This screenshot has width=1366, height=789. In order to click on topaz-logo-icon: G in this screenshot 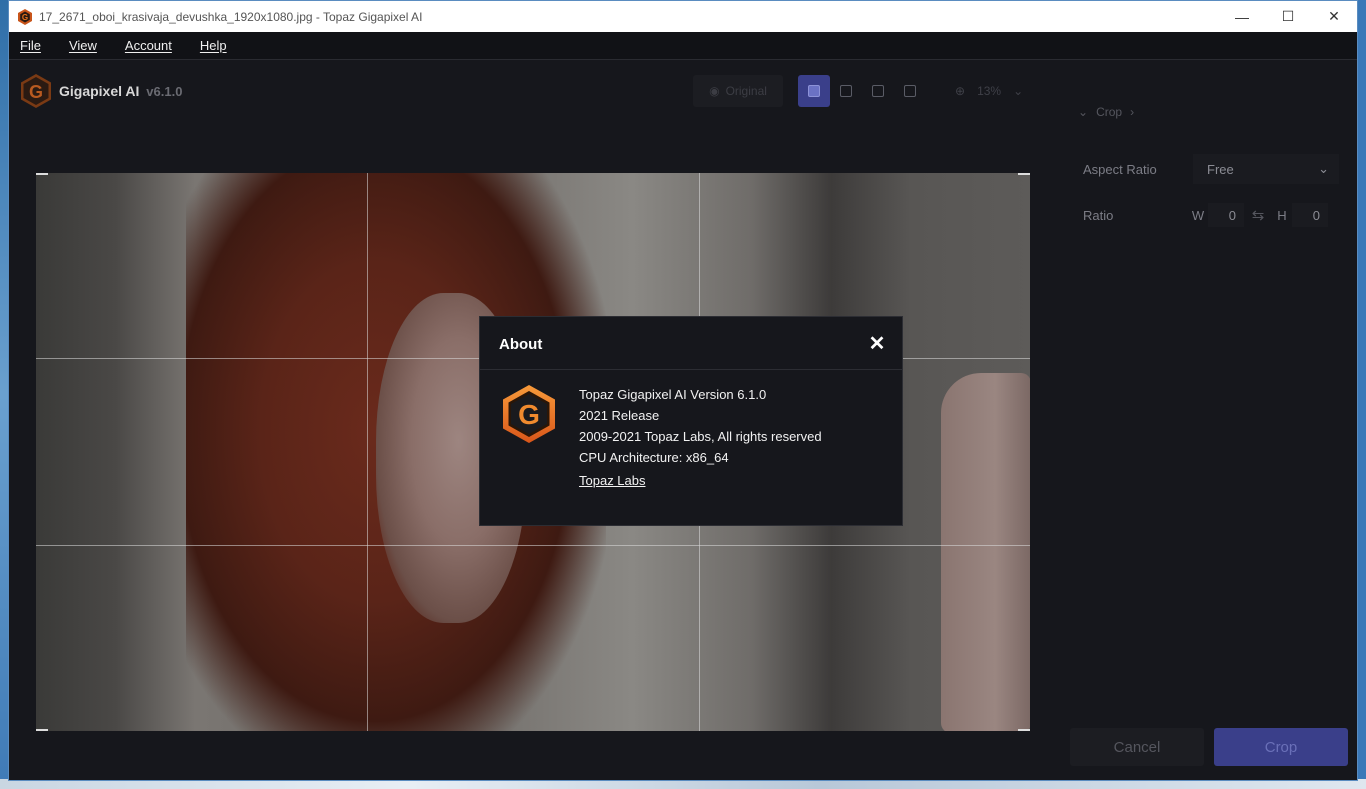, I will do `click(529, 414)`.